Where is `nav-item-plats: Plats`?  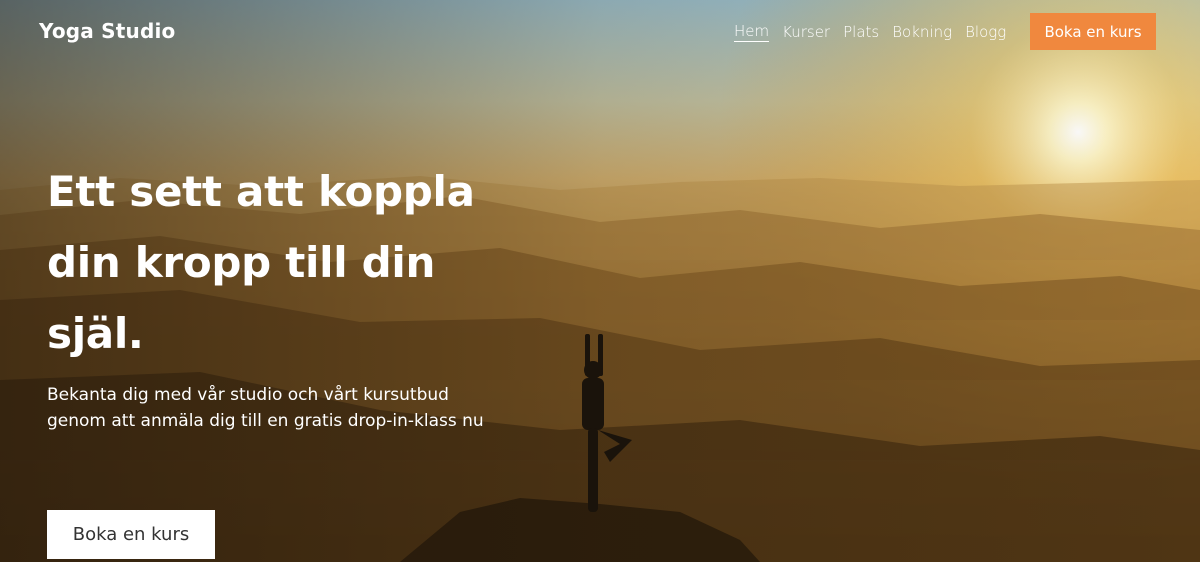
nav-item-plats: Plats is located at coordinates (861, 32).